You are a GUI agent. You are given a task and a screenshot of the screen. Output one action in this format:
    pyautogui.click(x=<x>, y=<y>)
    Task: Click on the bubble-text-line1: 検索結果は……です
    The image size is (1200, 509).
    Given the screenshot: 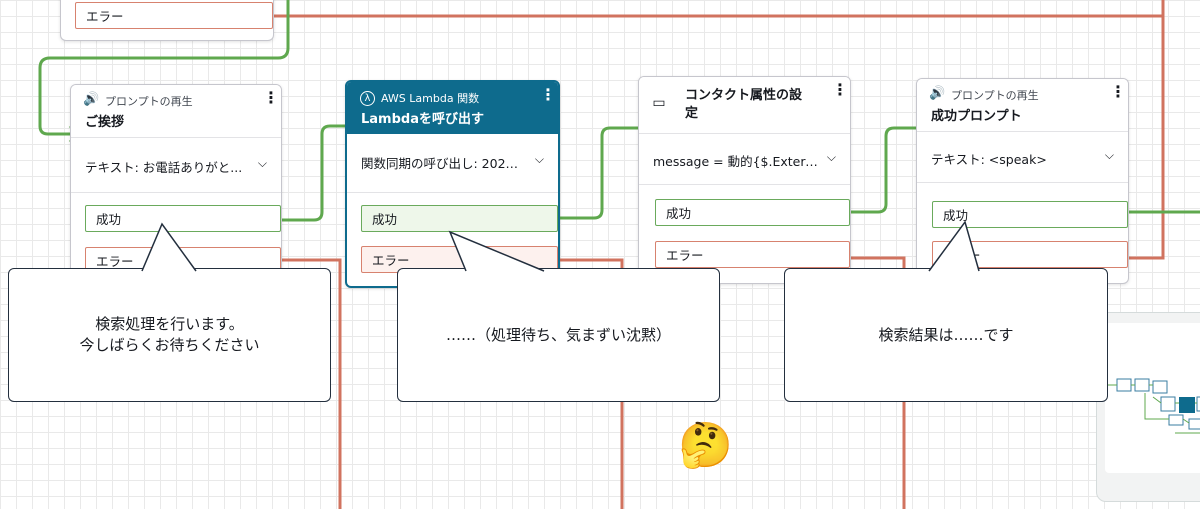 What is the action you would take?
    pyautogui.click(x=946, y=334)
    